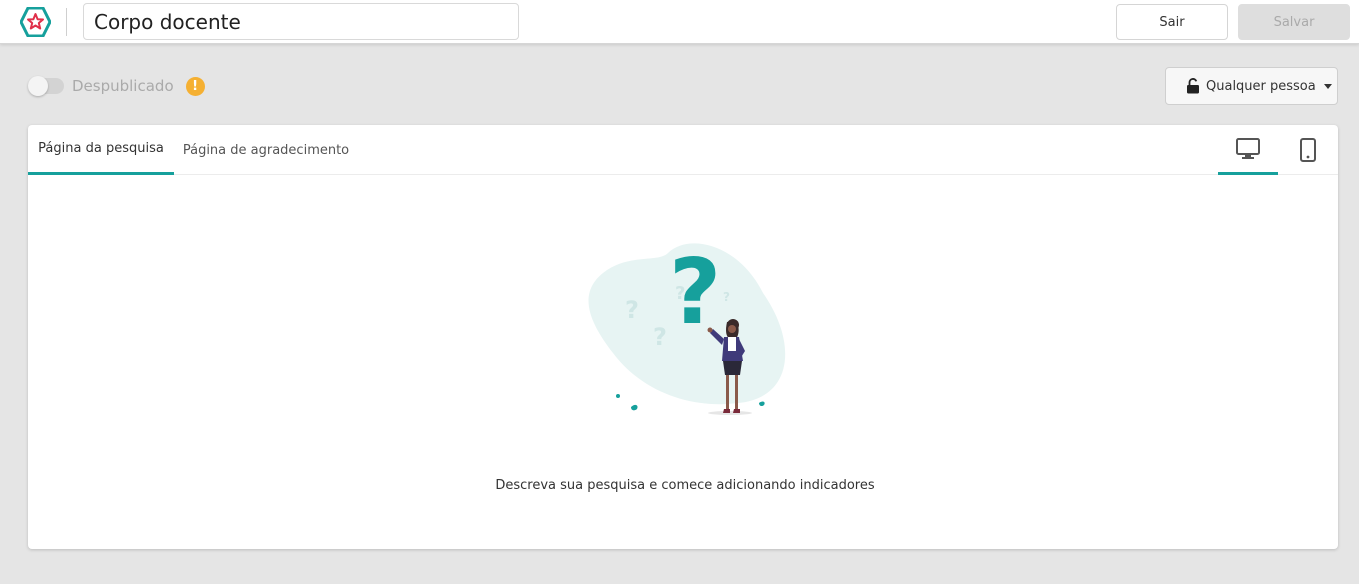 Image resolution: width=1359 pixels, height=584 pixels. Describe the element at coordinates (1327, 86) in the screenshot. I see `caret-down-icon` at that location.